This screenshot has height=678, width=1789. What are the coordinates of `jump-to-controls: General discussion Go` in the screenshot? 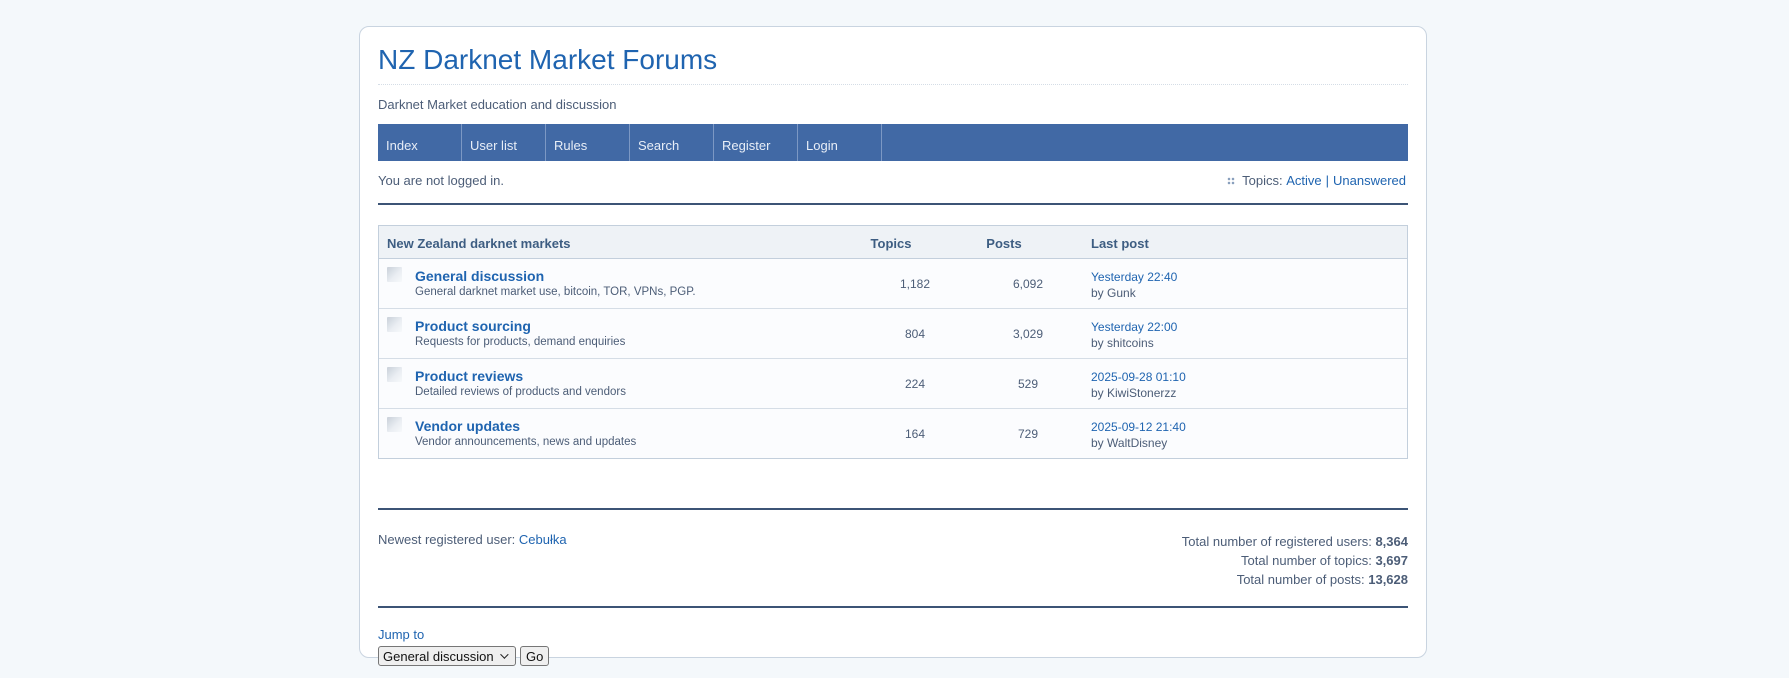 It's located at (464, 656).